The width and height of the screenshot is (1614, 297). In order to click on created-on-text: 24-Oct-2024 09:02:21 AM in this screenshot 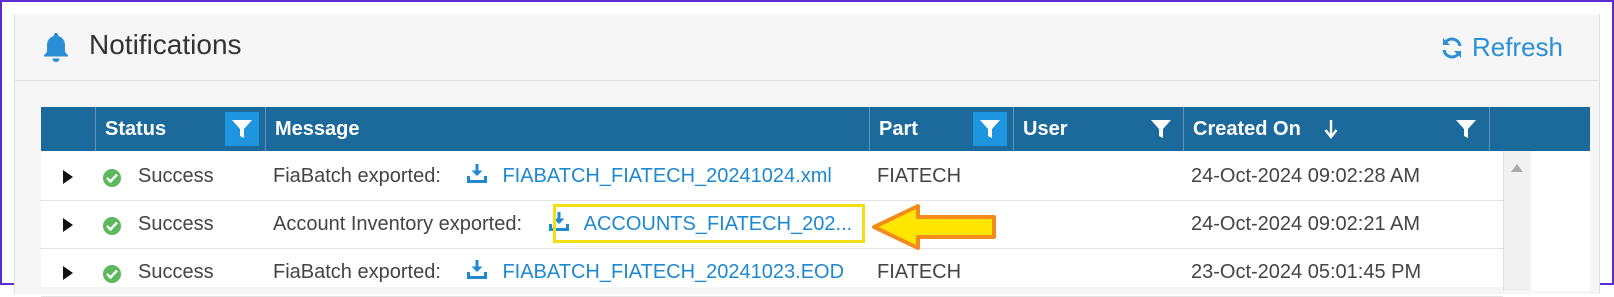, I will do `click(1306, 224)`.